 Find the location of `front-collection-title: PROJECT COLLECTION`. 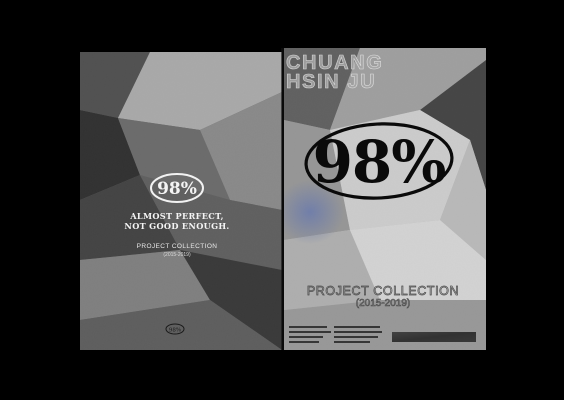

front-collection-title: PROJECT COLLECTION is located at coordinates (383, 291).